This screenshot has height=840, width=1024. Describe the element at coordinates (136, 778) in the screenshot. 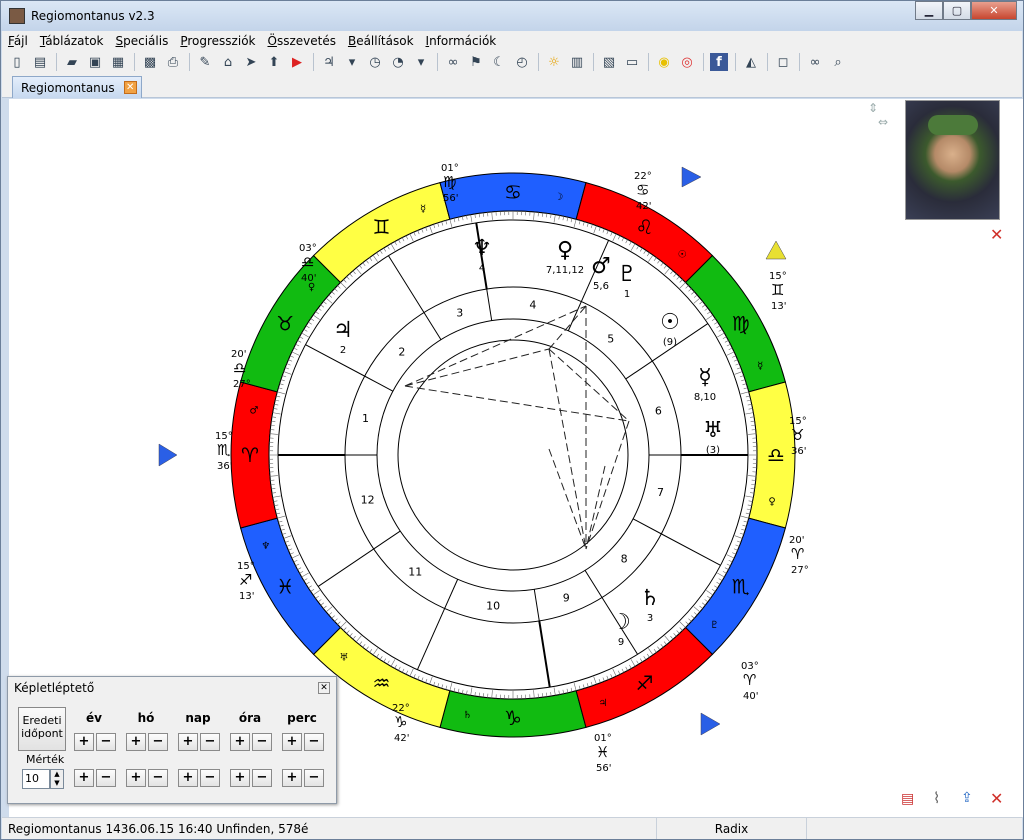

I see `stepper-hó-plus-bottom: +` at that location.